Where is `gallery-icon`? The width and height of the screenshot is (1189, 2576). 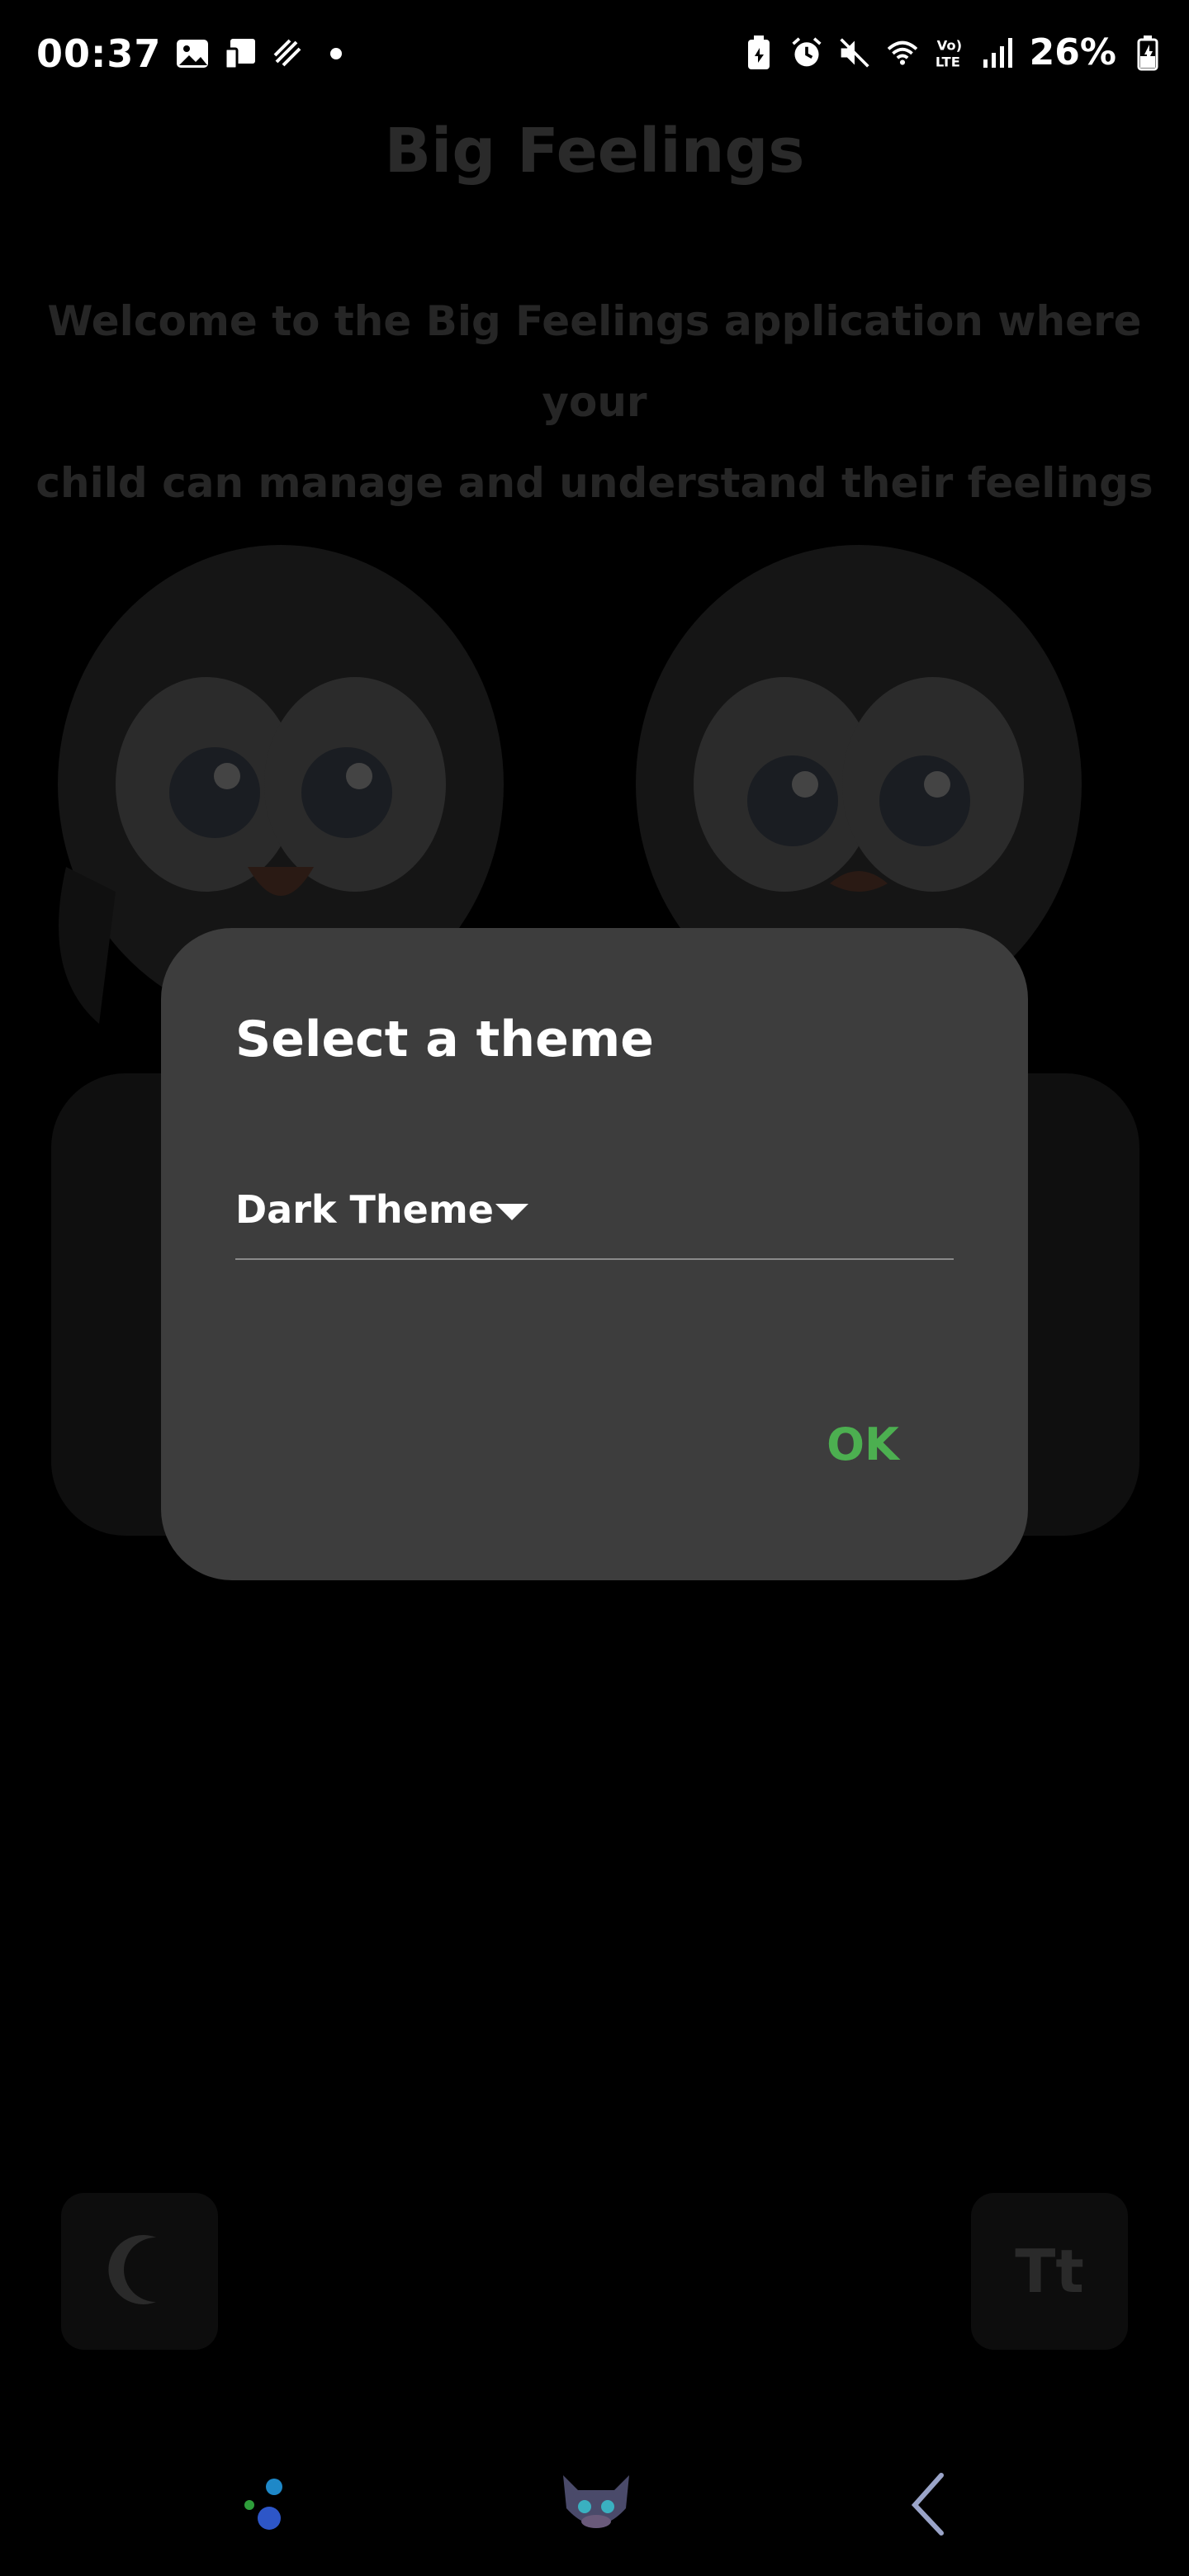
gallery-icon is located at coordinates (192, 53).